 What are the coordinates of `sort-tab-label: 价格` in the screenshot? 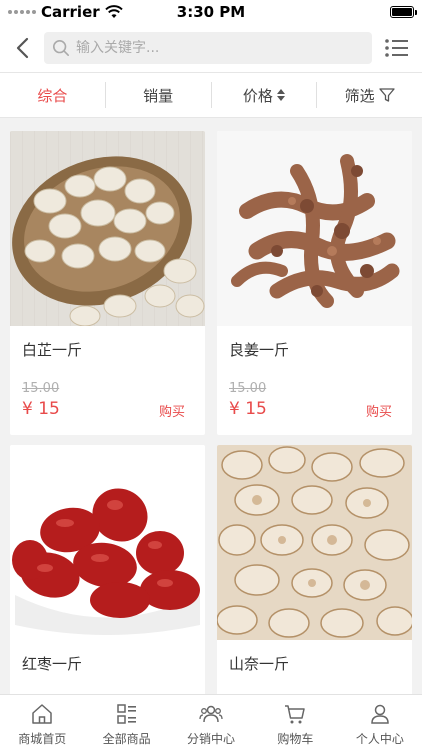 It's located at (257, 95).